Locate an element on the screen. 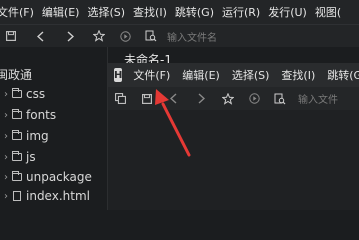 This screenshot has width=359, height=240. copy-icon is located at coordinates (120, 98).